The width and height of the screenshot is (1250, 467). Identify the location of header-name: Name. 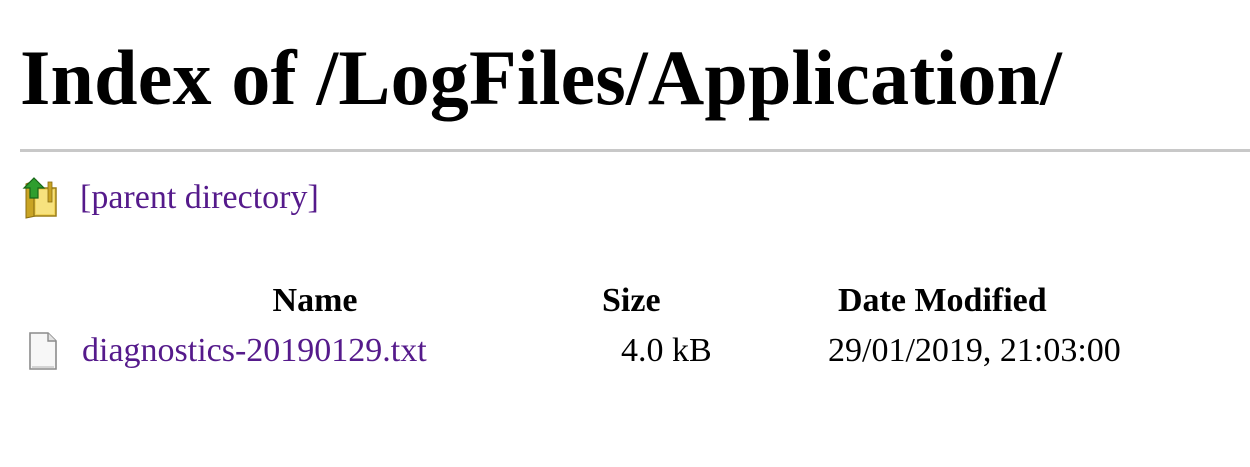
(315, 301).